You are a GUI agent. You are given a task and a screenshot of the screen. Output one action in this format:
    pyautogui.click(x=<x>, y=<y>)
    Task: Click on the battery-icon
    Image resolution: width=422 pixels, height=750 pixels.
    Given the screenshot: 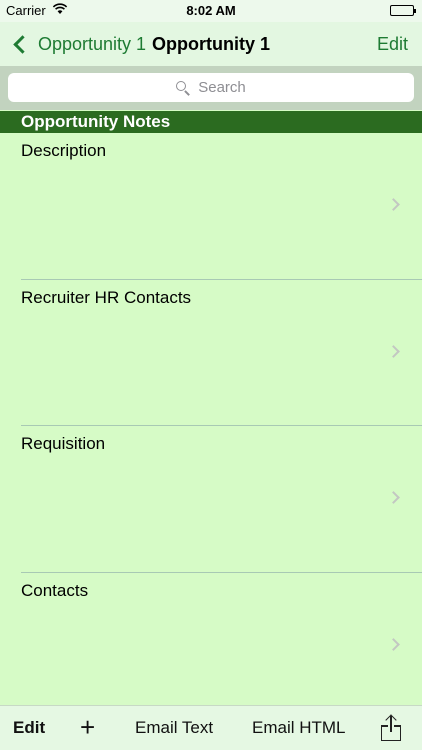 What is the action you would take?
    pyautogui.click(x=403, y=10)
    